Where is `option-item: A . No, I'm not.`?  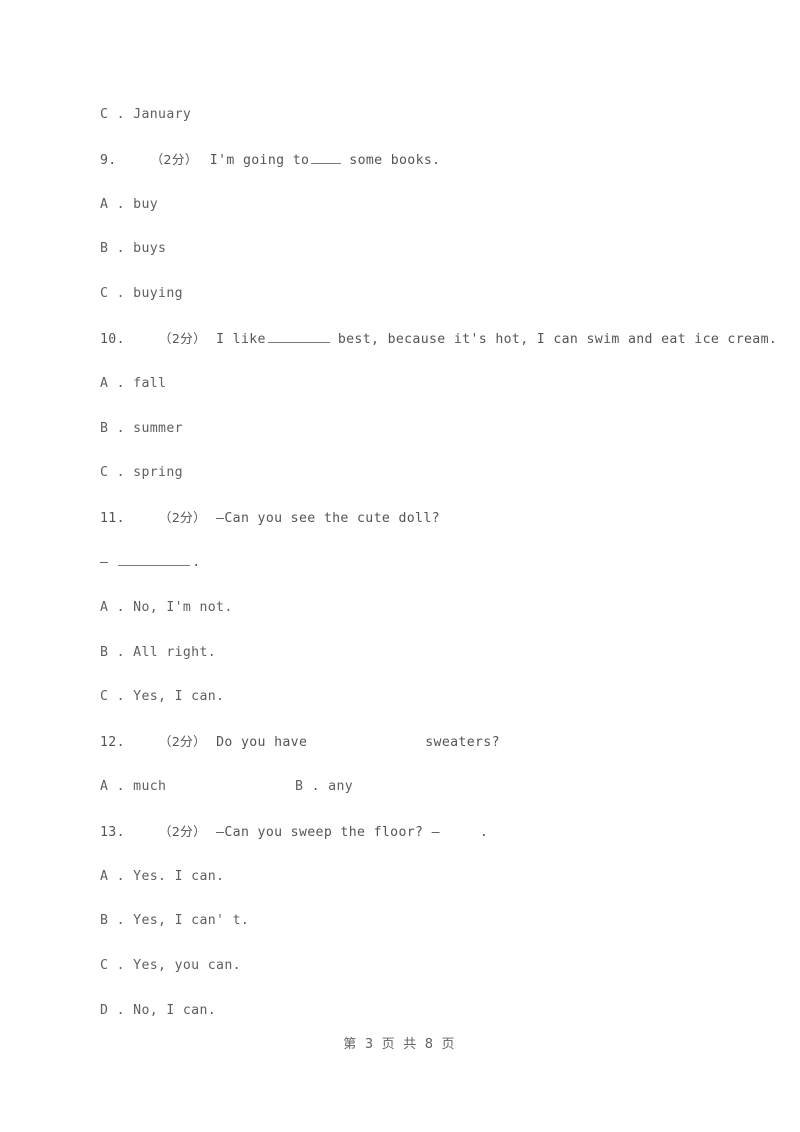
option-item: A . No, I'm not. is located at coordinates (400, 619).